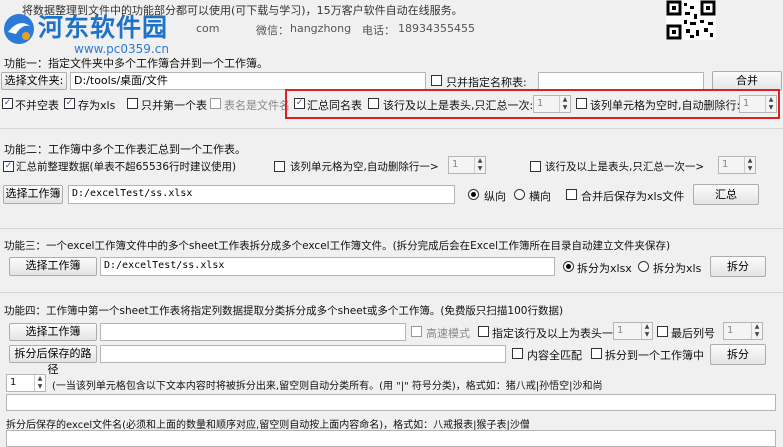 This screenshot has width=783, height=447. What do you see at coordinates (261, 194) in the screenshot?
I see `f2-workbook-path-input: D:/excelTest/ss.xlsx` at bounding box center [261, 194].